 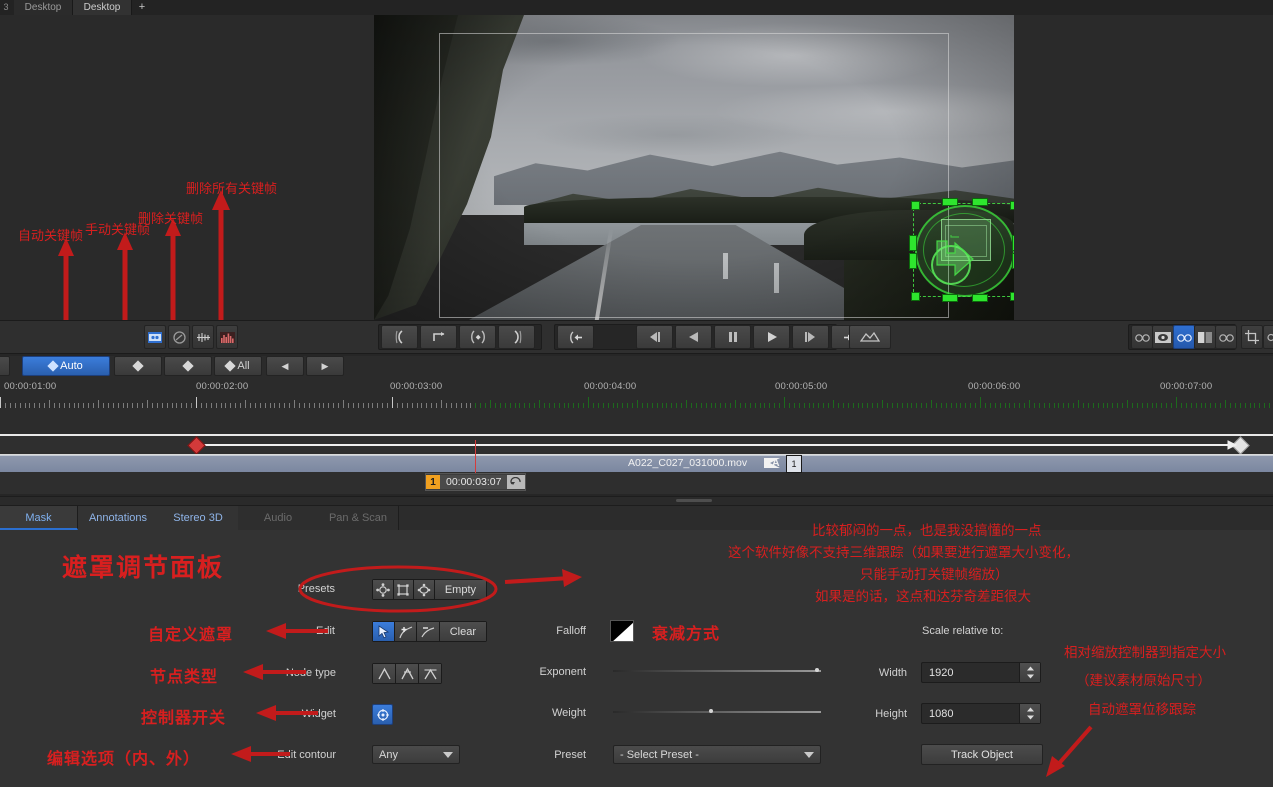 I want to click on pause-button, so click(x=732, y=337).